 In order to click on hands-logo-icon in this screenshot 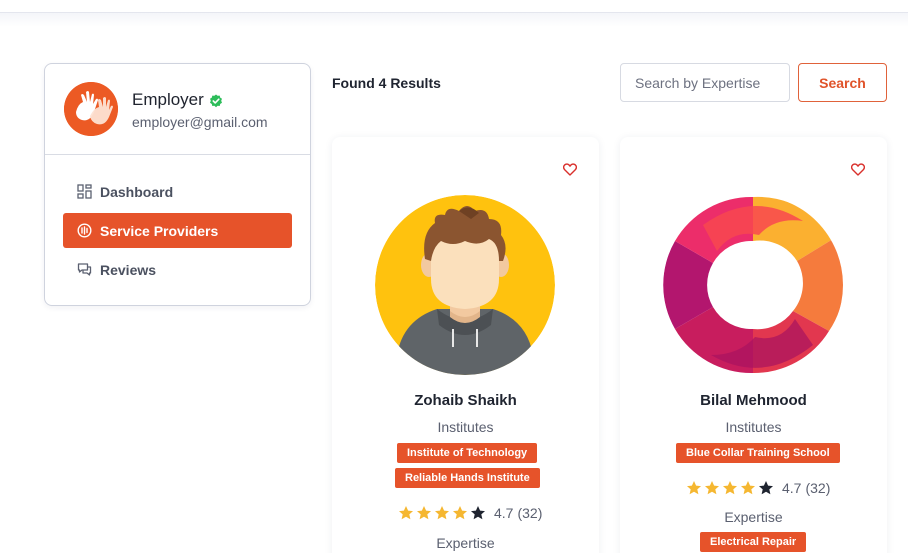, I will do `click(91, 109)`.